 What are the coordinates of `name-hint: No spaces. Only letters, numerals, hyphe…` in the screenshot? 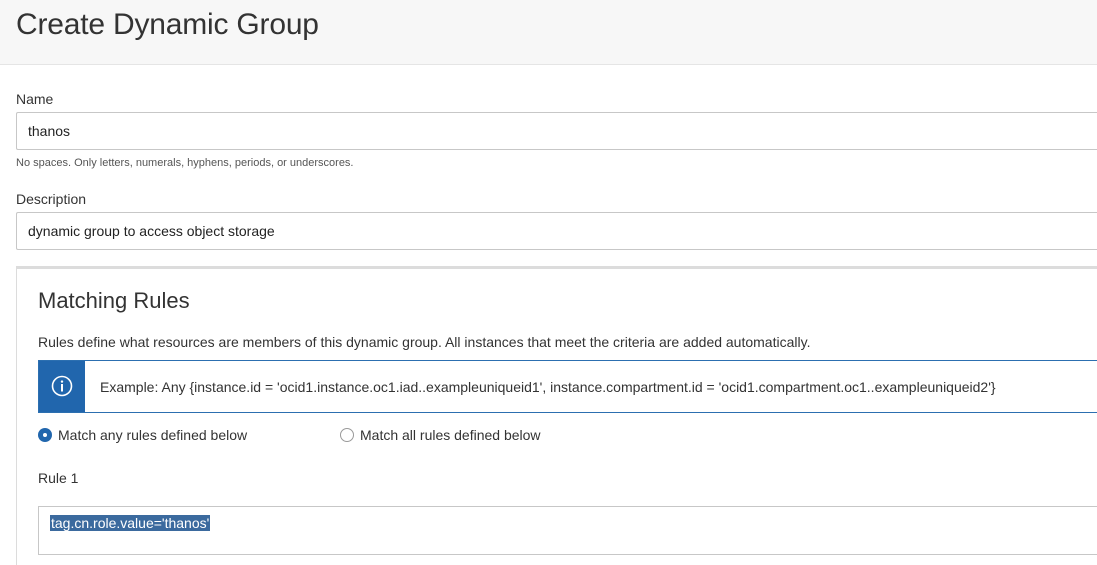 It's located at (185, 163).